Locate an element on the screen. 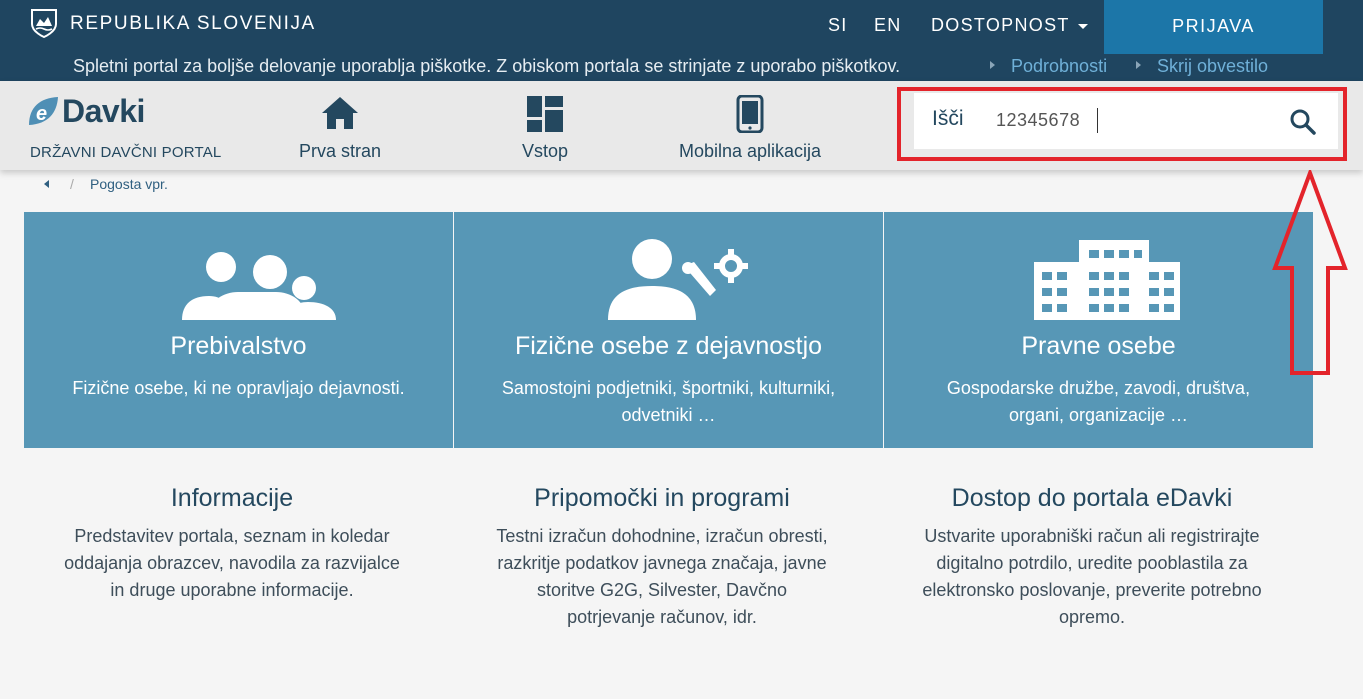  nav-home: Prva stran is located at coordinates (340, 125).